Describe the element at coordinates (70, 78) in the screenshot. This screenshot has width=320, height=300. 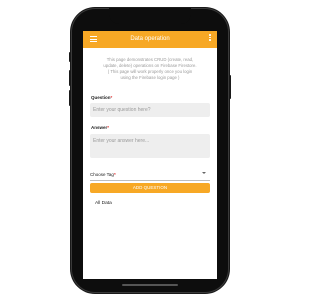
I see `phone-volume-up` at that location.